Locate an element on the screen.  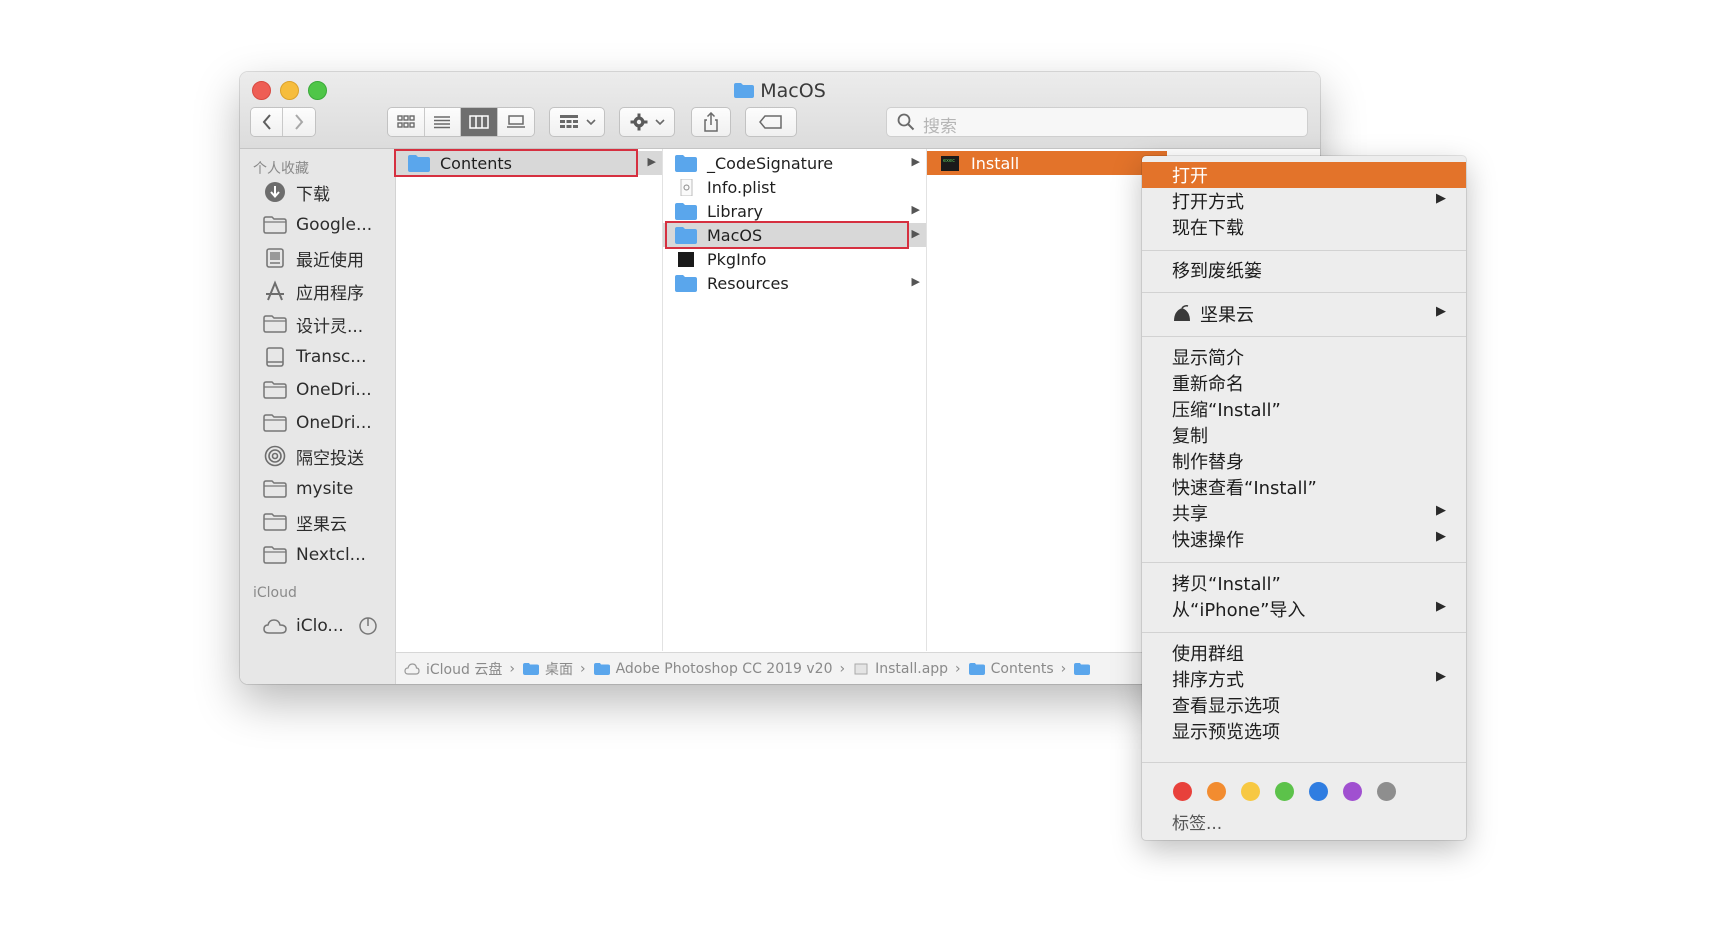
path-segment-photoshop: Adobe Photoshop CC 2019 v20 is located at coordinates (712, 669).